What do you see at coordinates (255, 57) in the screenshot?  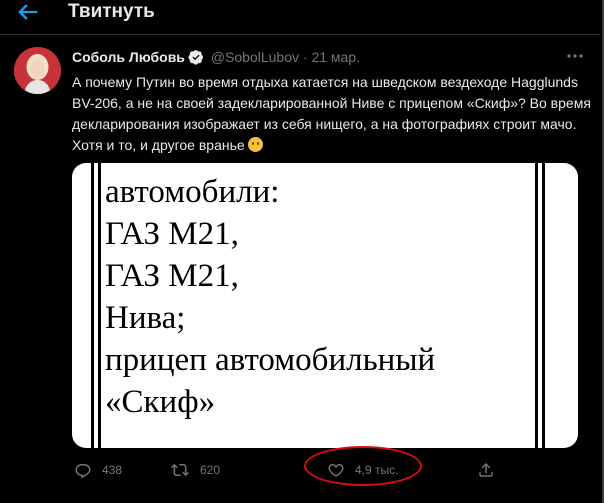 I see `author-handle: @SobolLubov` at bounding box center [255, 57].